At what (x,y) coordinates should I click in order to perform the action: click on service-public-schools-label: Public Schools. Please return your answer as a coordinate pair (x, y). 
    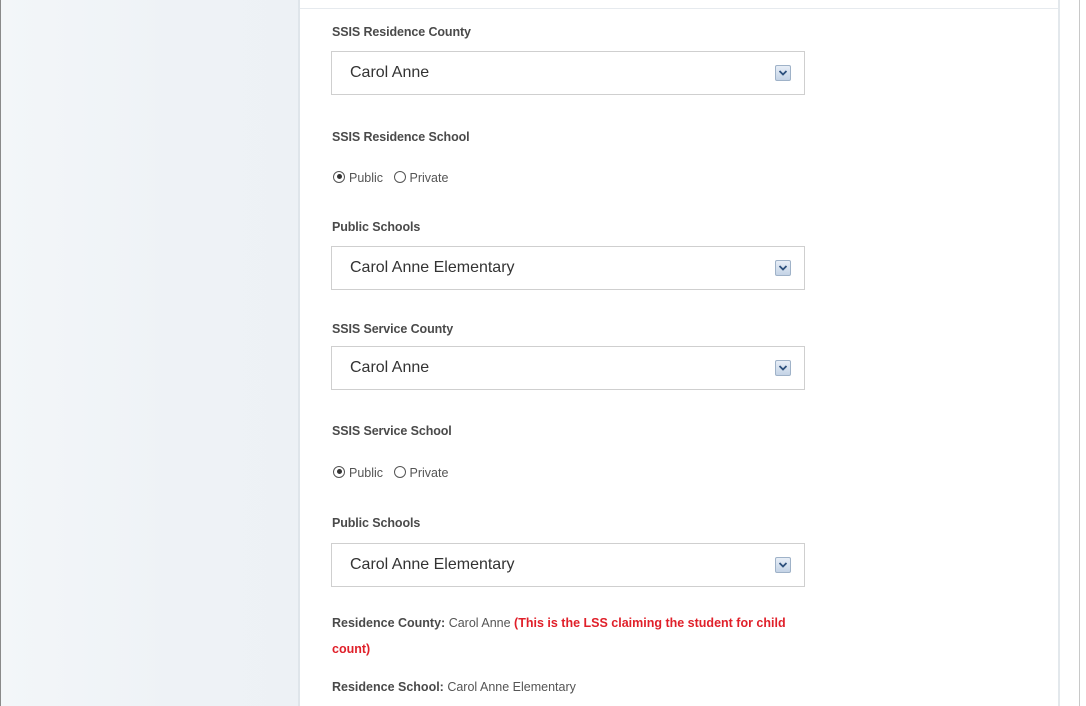
    Looking at the image, I should click on (376, 523).